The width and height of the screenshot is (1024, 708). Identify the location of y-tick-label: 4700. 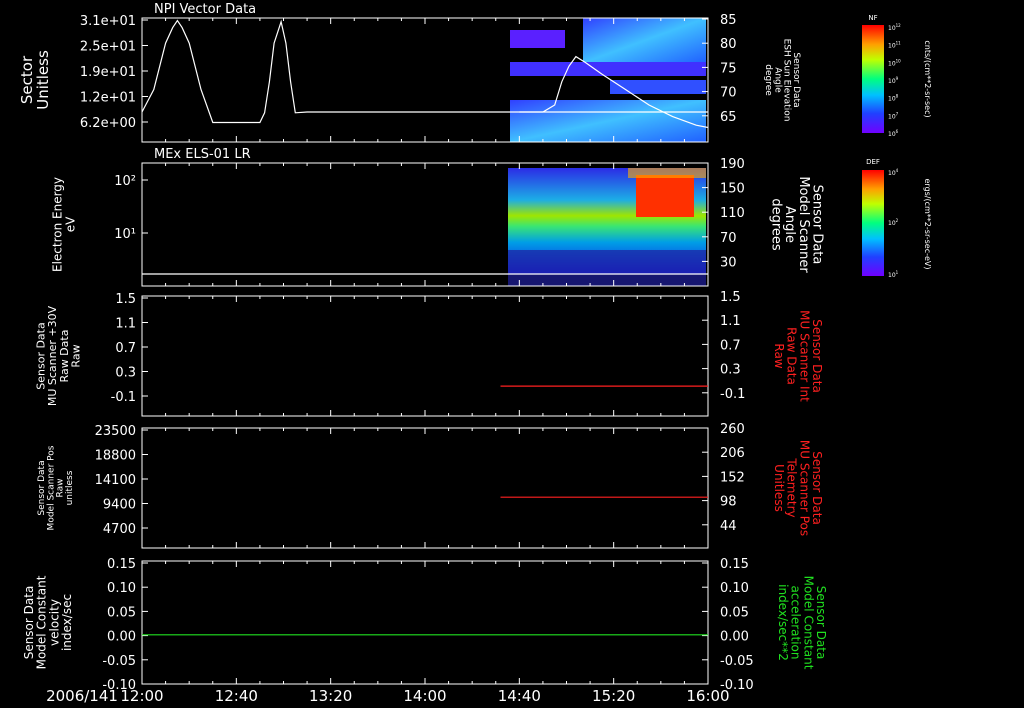
(119, 529).